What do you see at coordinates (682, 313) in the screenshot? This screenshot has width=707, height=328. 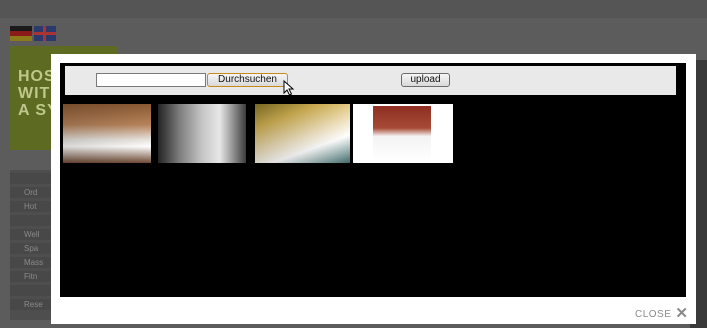 I see `close-icon: ✕` at bounding box center [682, 313].